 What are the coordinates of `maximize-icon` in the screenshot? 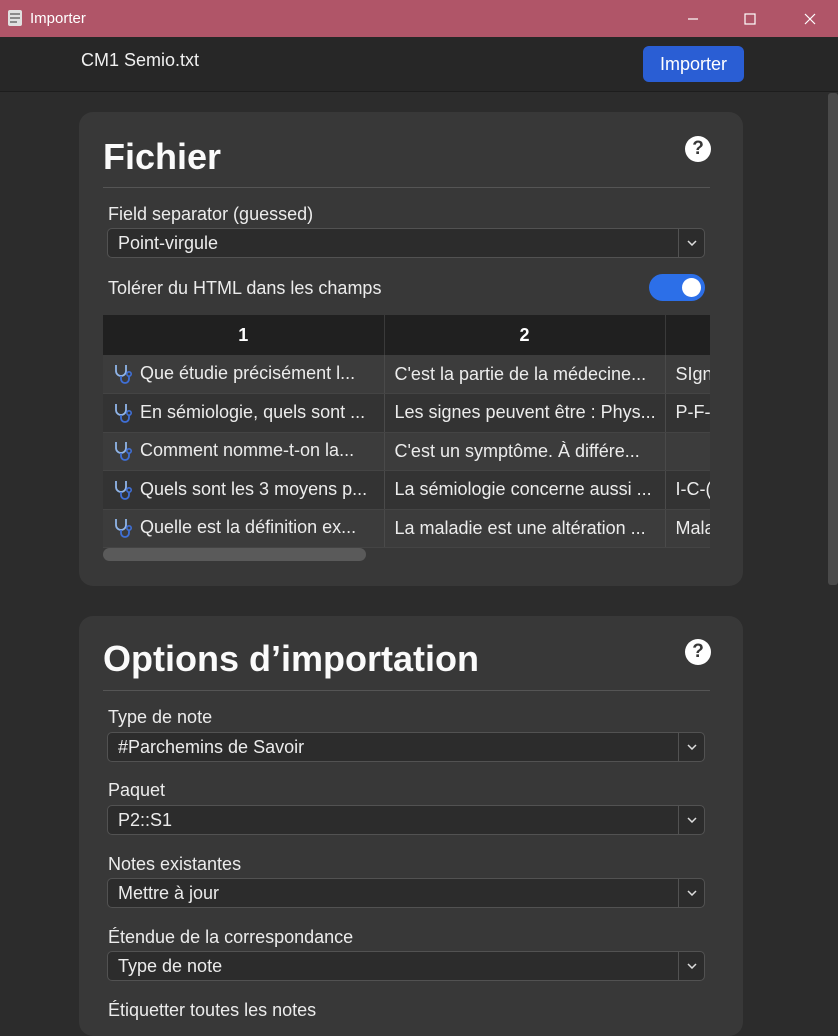 It's located at (750, 18).